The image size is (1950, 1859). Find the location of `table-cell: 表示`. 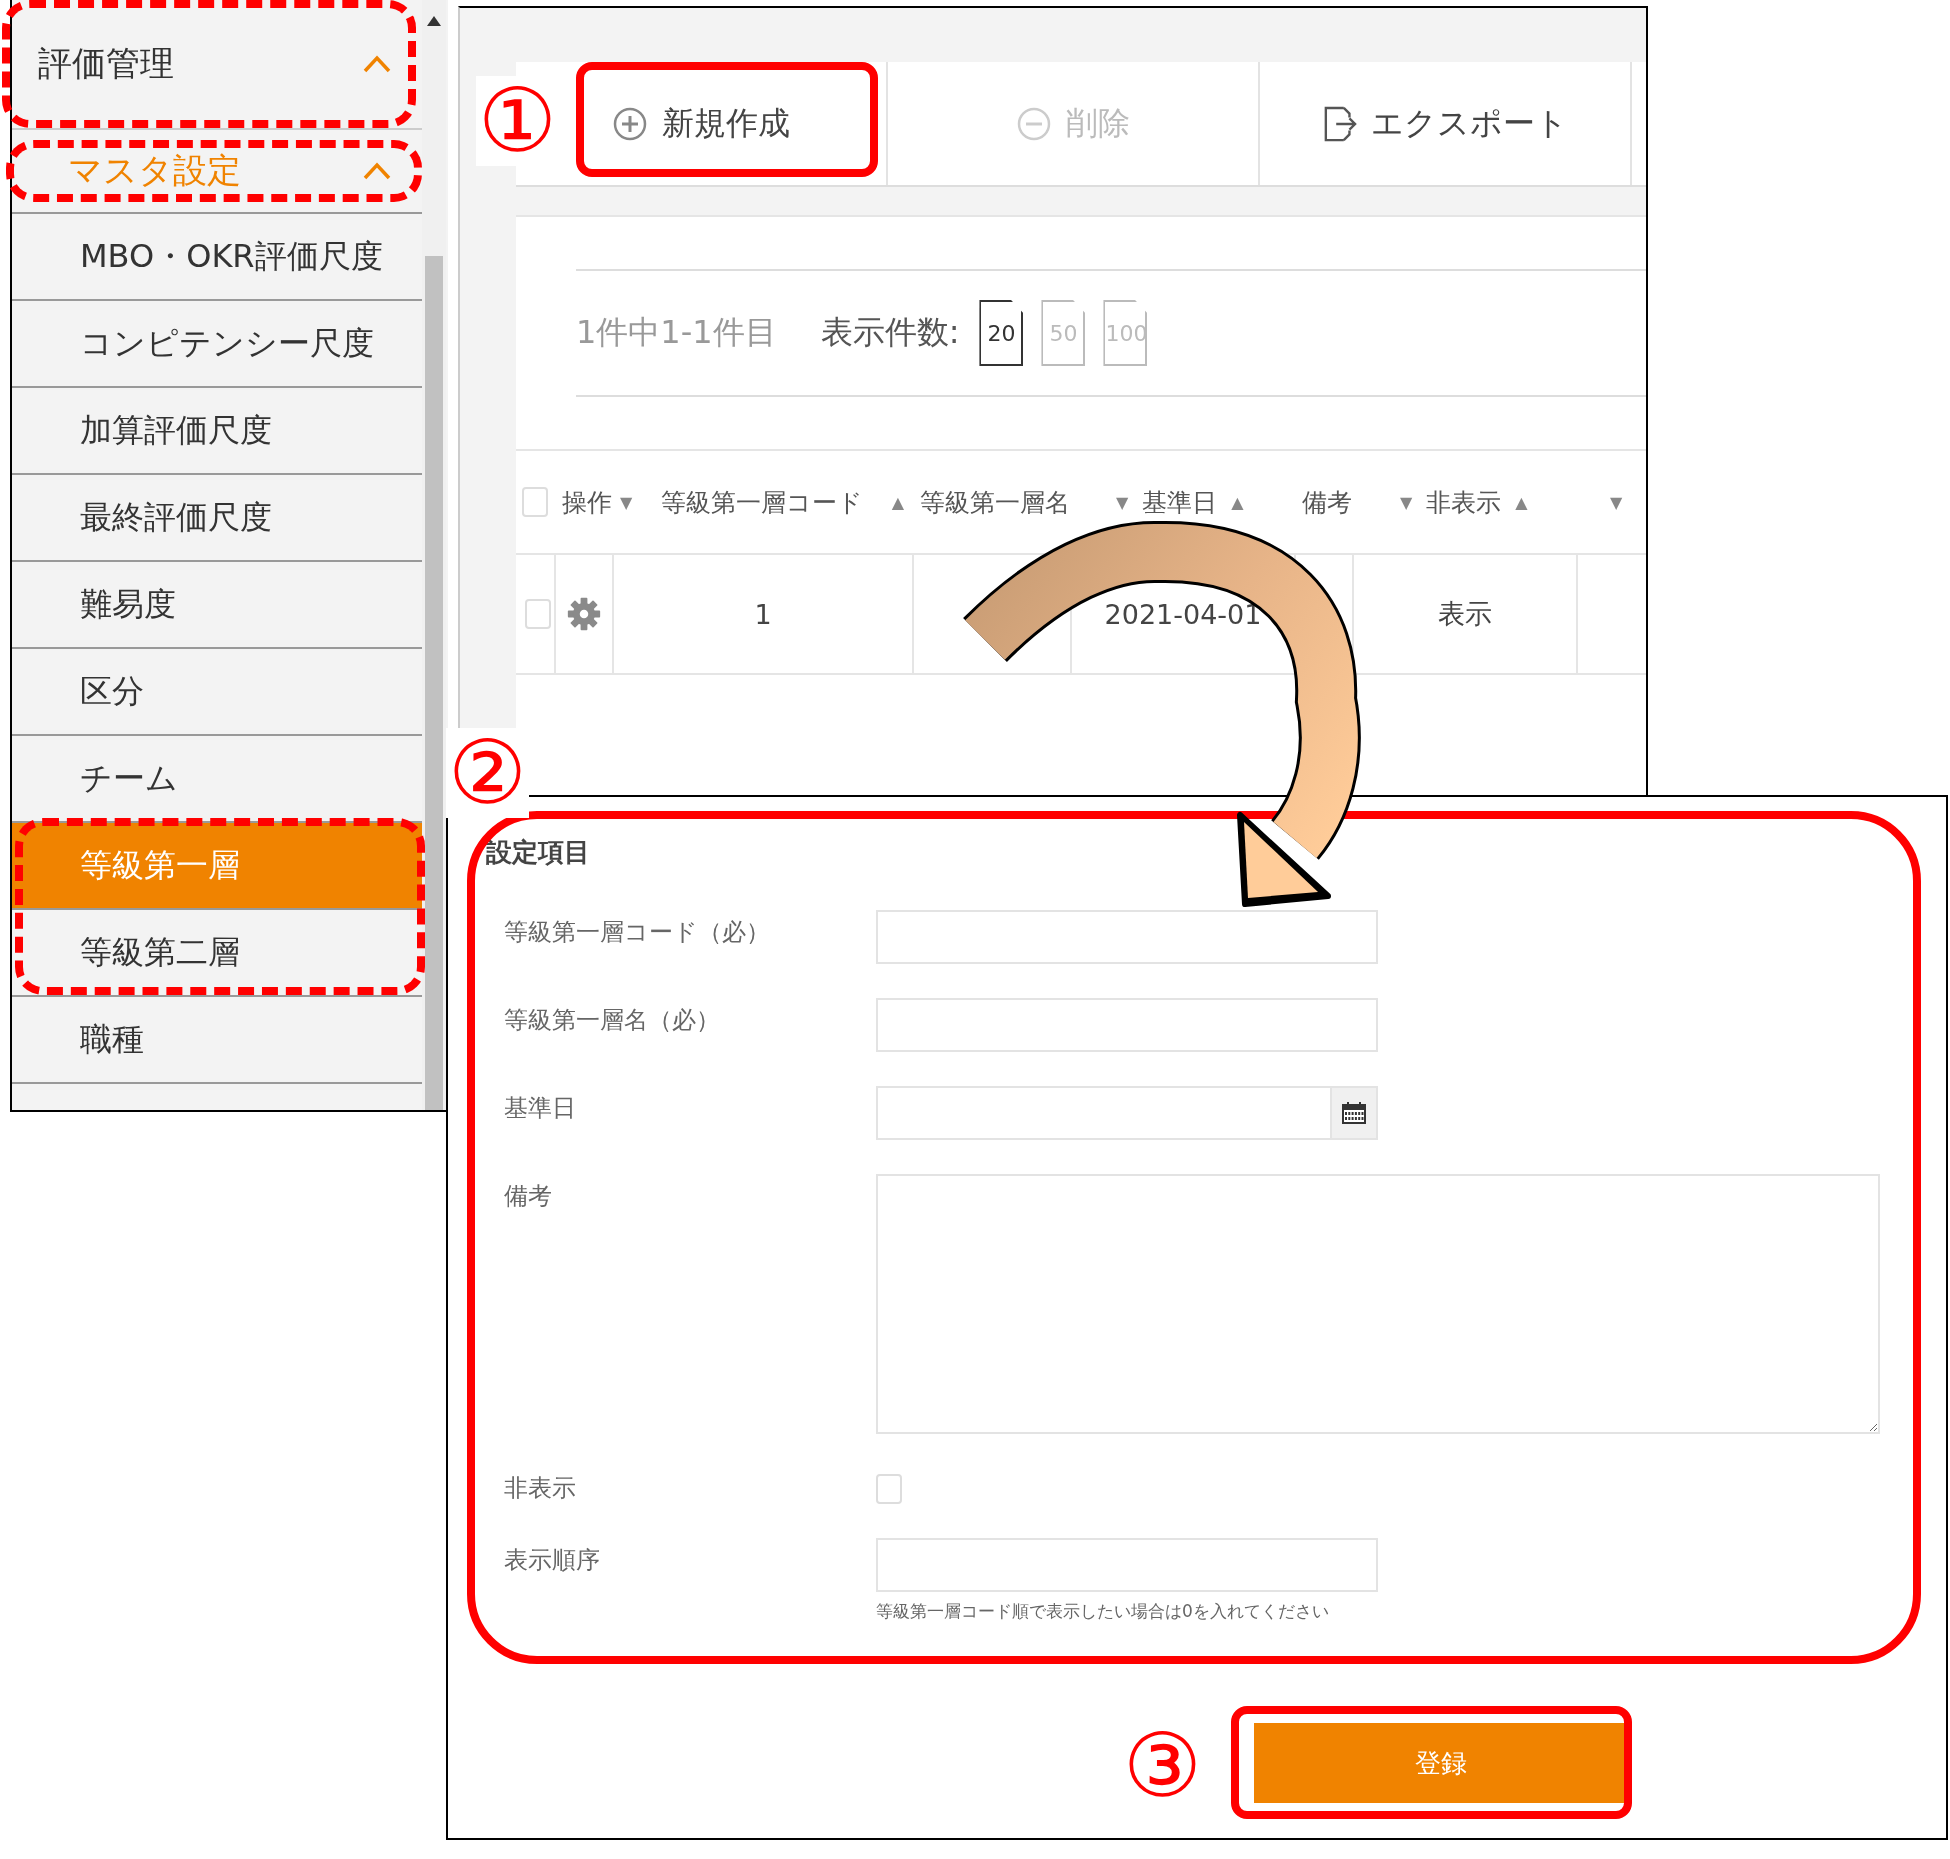

table-cell: 表示 is located at coordinates (1466, 614).